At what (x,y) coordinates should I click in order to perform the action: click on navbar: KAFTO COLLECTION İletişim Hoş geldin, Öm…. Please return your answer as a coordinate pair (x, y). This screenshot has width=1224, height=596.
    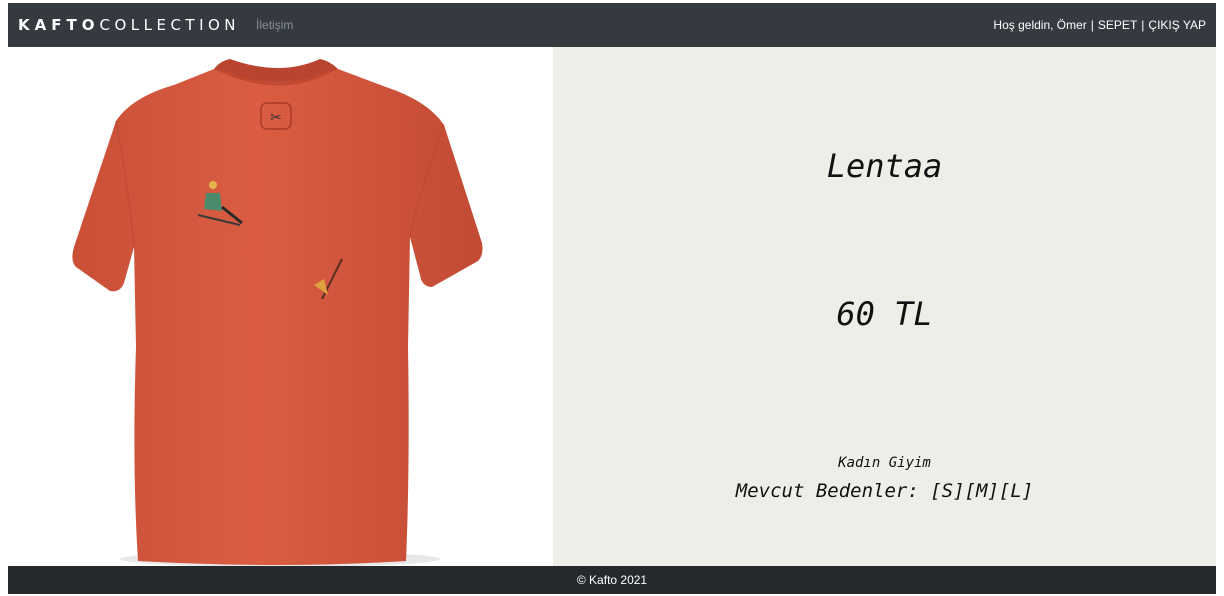
    Looking at the image, I should click on (612, 25).